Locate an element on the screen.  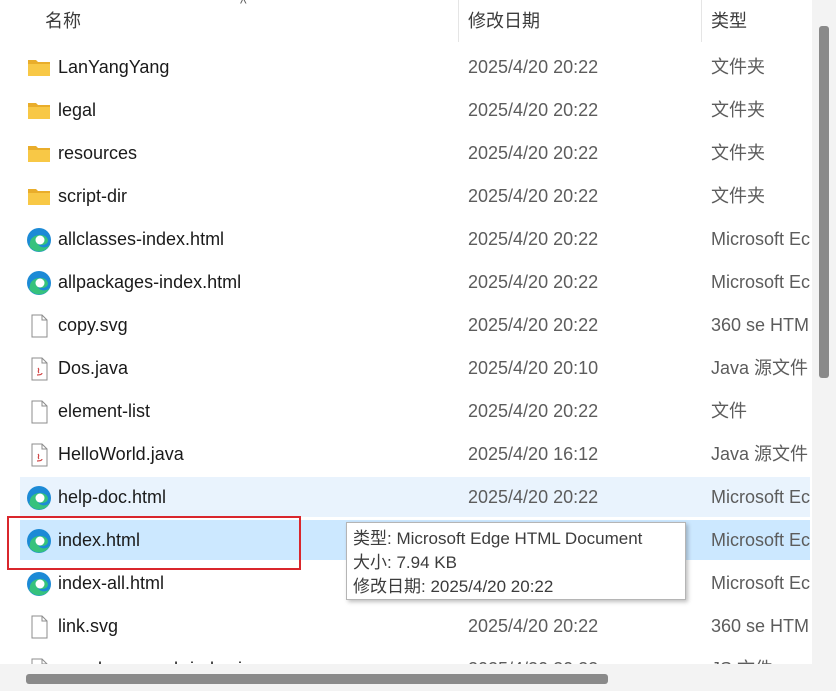
file-row: help-doc.html 2025/4/20 20:22 Microsoft Ec is located at coordinates (415, 497).